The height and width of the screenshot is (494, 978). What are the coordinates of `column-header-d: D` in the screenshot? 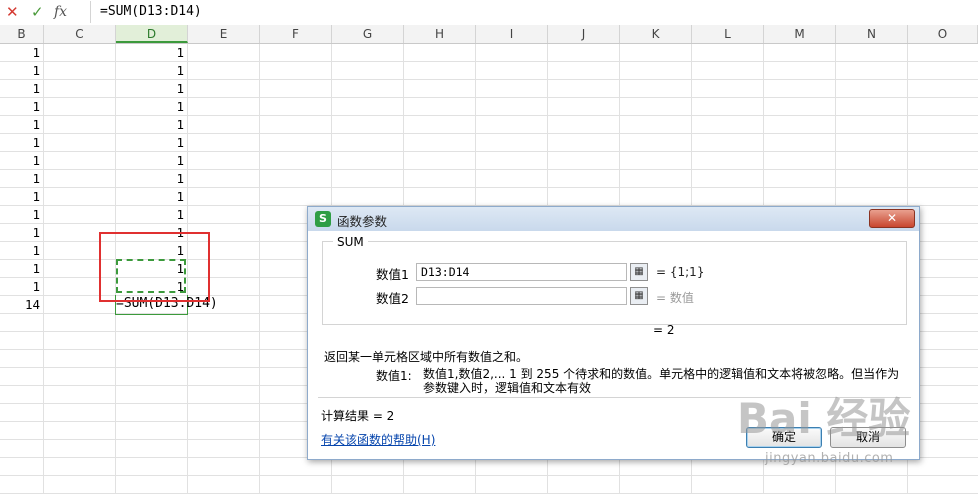 It's located at (152, 34).